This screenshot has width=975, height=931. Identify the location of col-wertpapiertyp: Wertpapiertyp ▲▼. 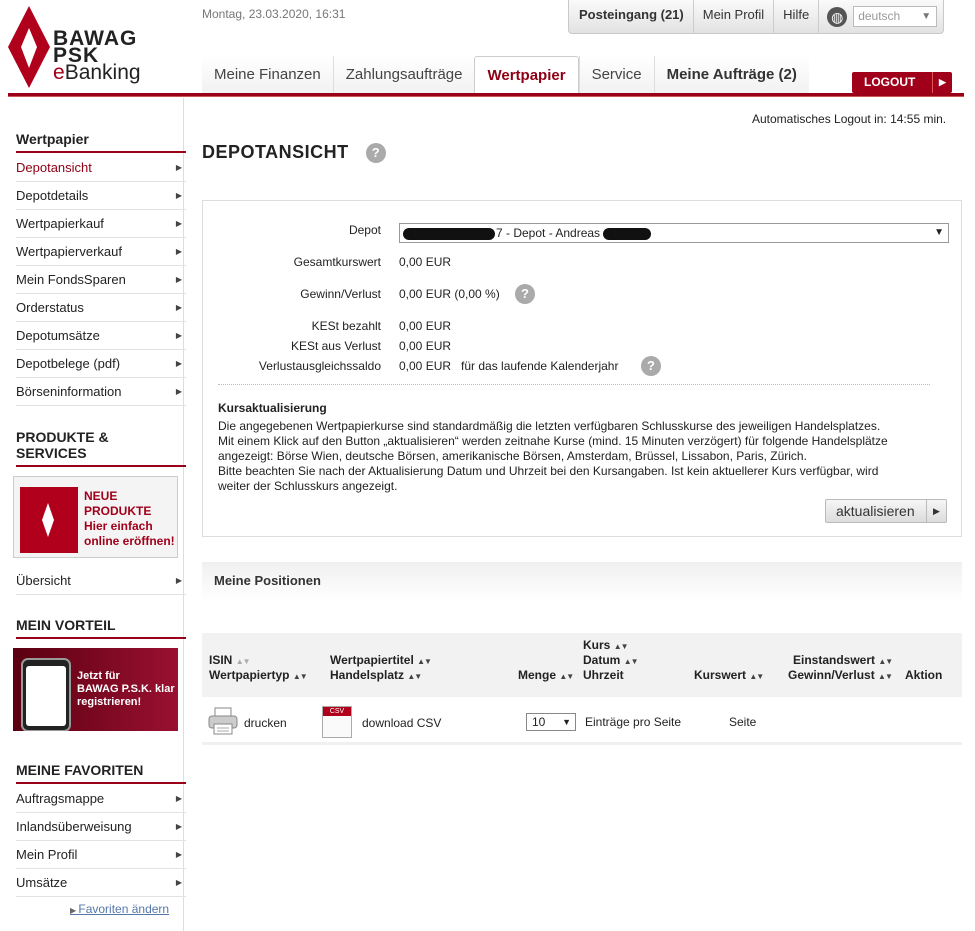
(258, 676).